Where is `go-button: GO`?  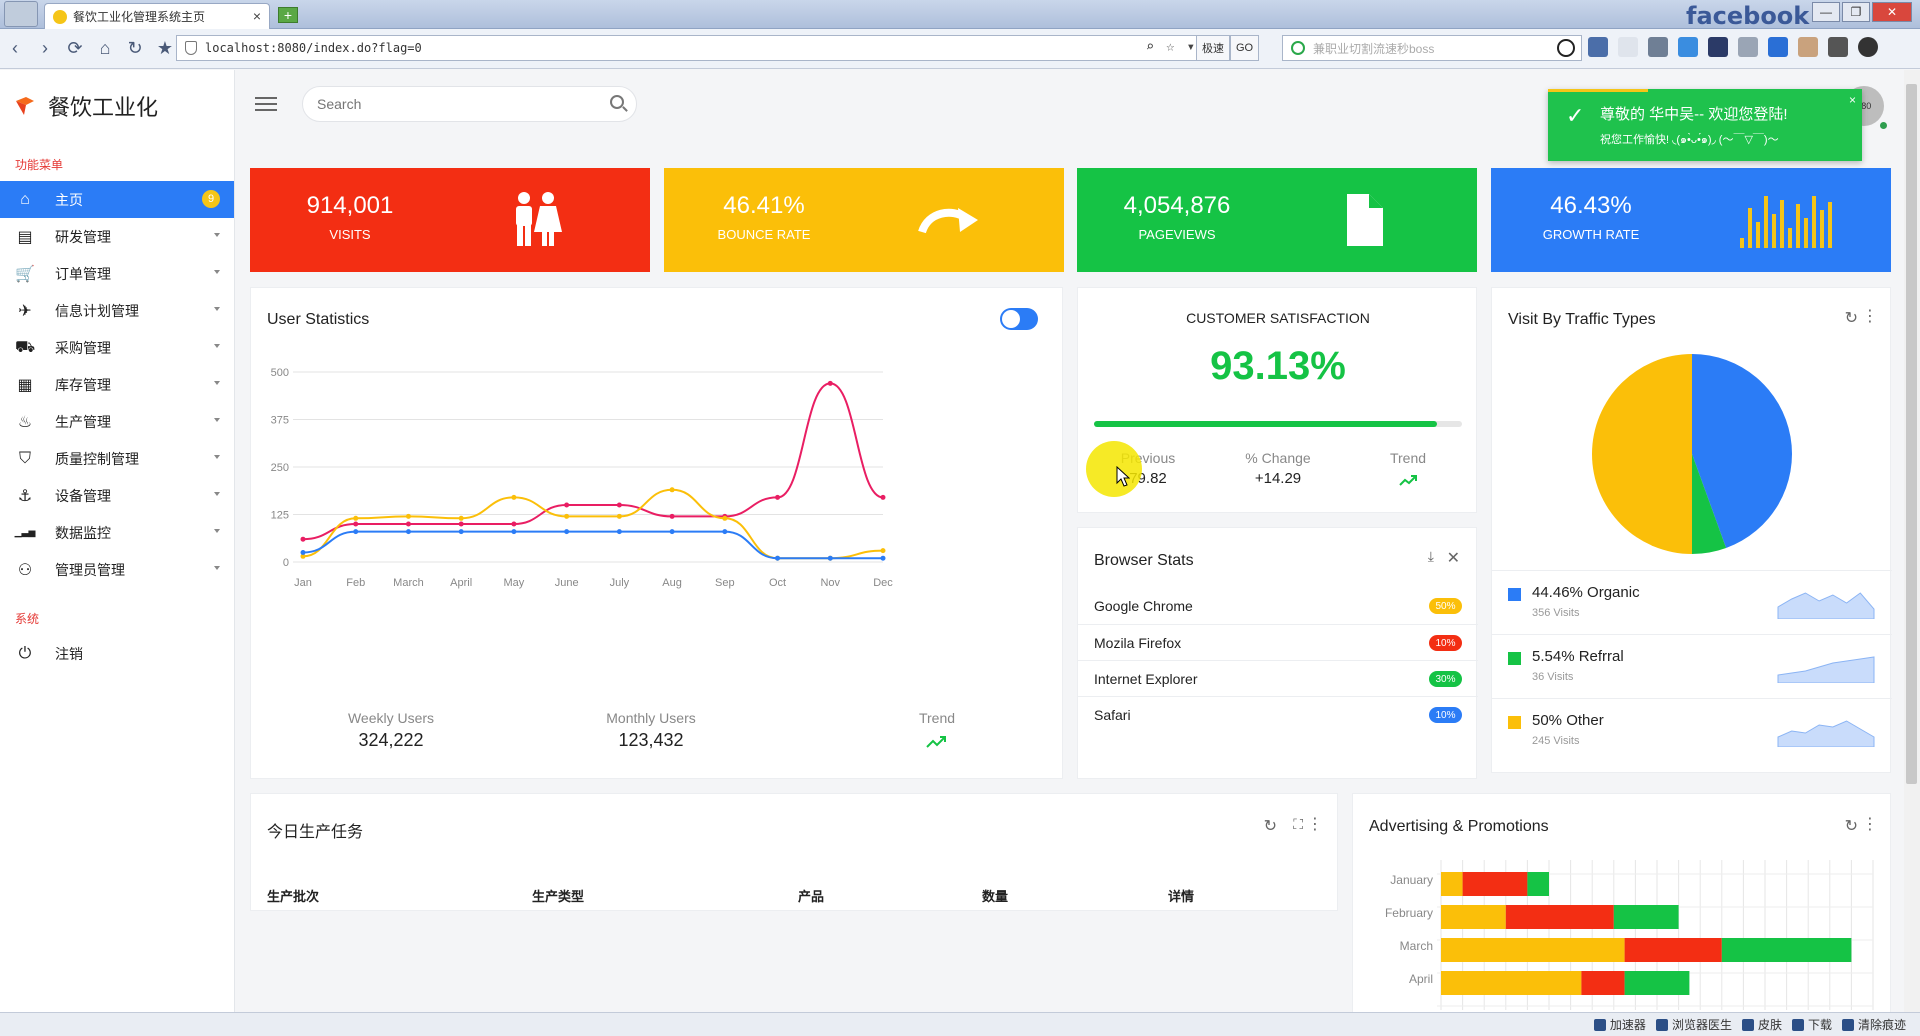 go-button: GO is located at coordinates (1245, 48).